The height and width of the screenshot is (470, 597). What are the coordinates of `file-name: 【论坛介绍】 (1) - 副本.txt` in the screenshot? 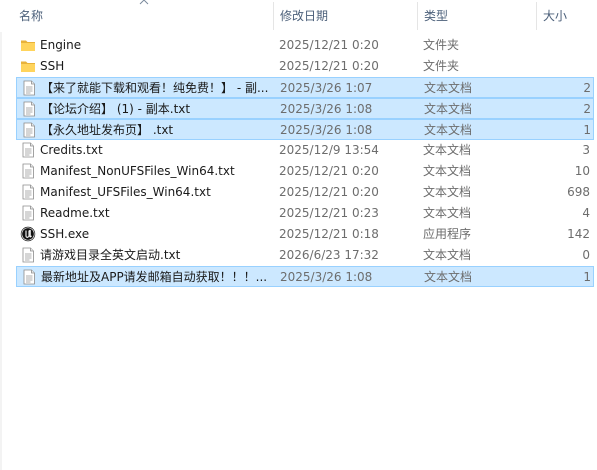 It's located at (116, 109).